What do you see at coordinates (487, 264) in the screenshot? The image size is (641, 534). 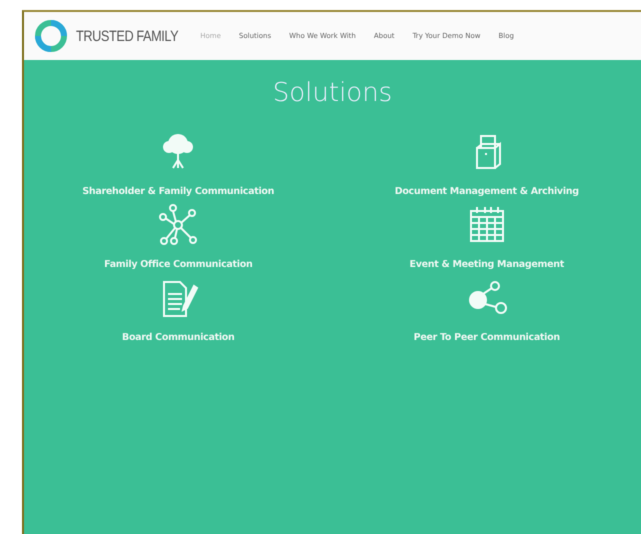 I see `solution-label: Event & Meeting Management` at bounding box center [487, 264].